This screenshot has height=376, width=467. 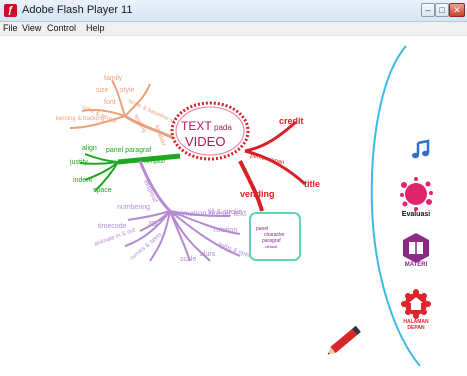 I want to click on indent-label: indent, so click(x=82, y=180).